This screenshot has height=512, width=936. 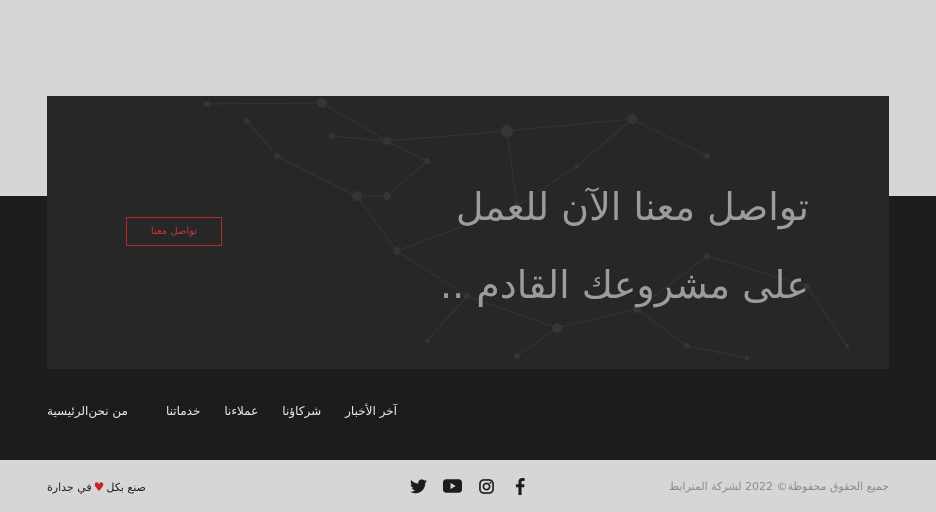 I want to click on nav-item-about: من نحن, so click(x=108, y=411).